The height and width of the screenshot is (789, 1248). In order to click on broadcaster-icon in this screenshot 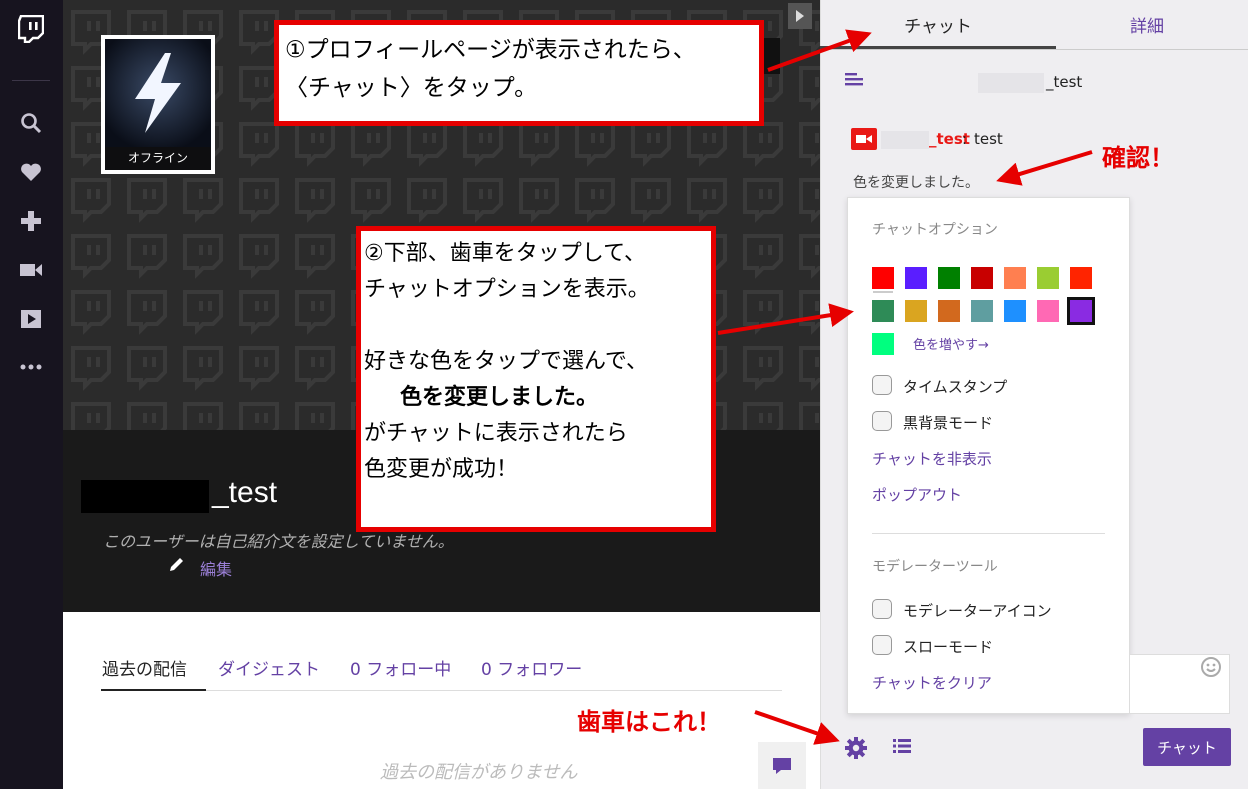, I will do `click(864, 139)`.